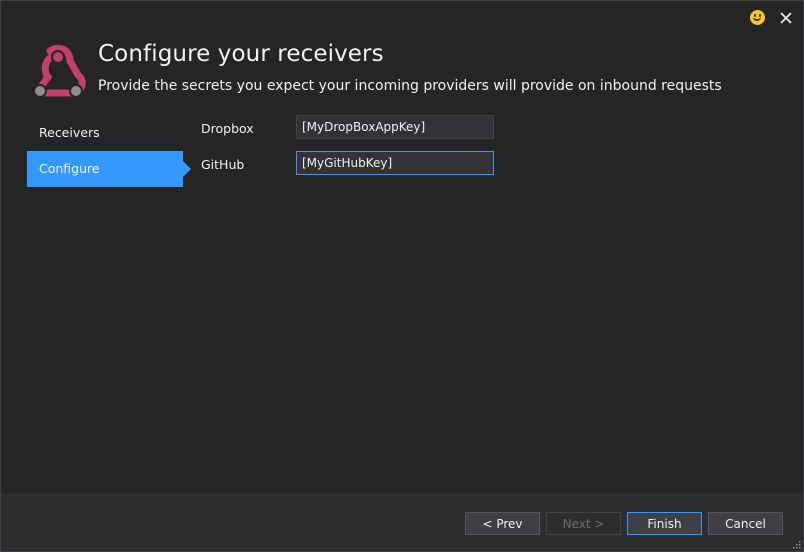  Describe the element at coordinates (664, 523) in the screenshot. I see `finish-button: Finish` at that location.